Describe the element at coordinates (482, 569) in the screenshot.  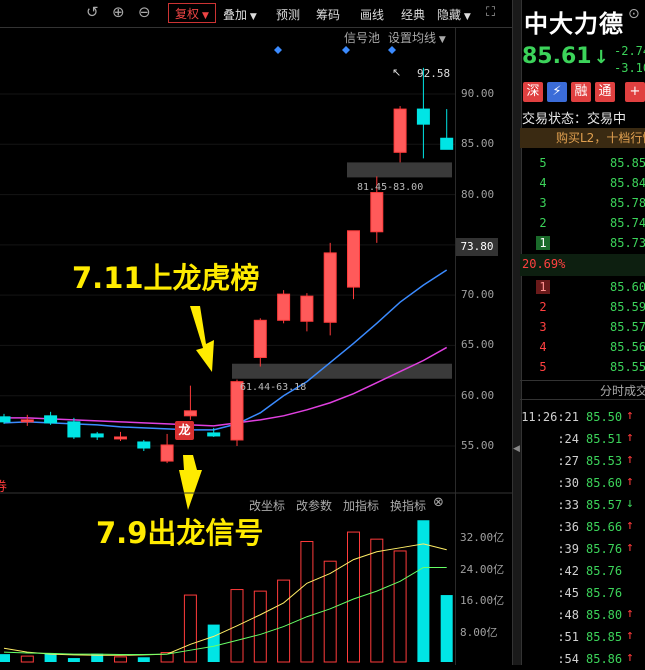
I see `volume-tick-label: 24.00亿` at that location.